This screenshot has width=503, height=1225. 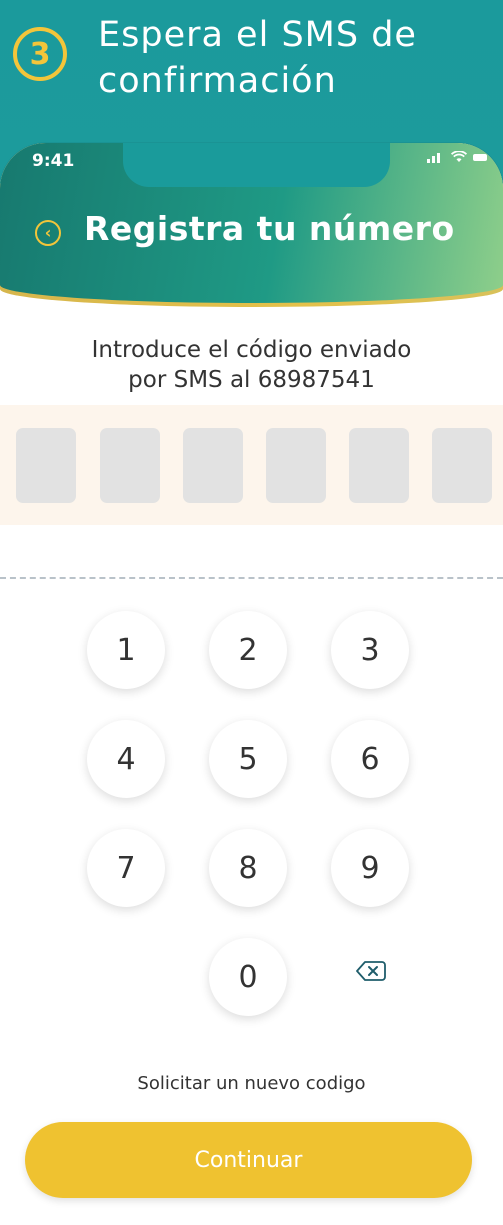 What do you see at coordinates (126, 759) in the screenshot?
I see `keypad-key-4: 4` at bounding box center [126, 759].